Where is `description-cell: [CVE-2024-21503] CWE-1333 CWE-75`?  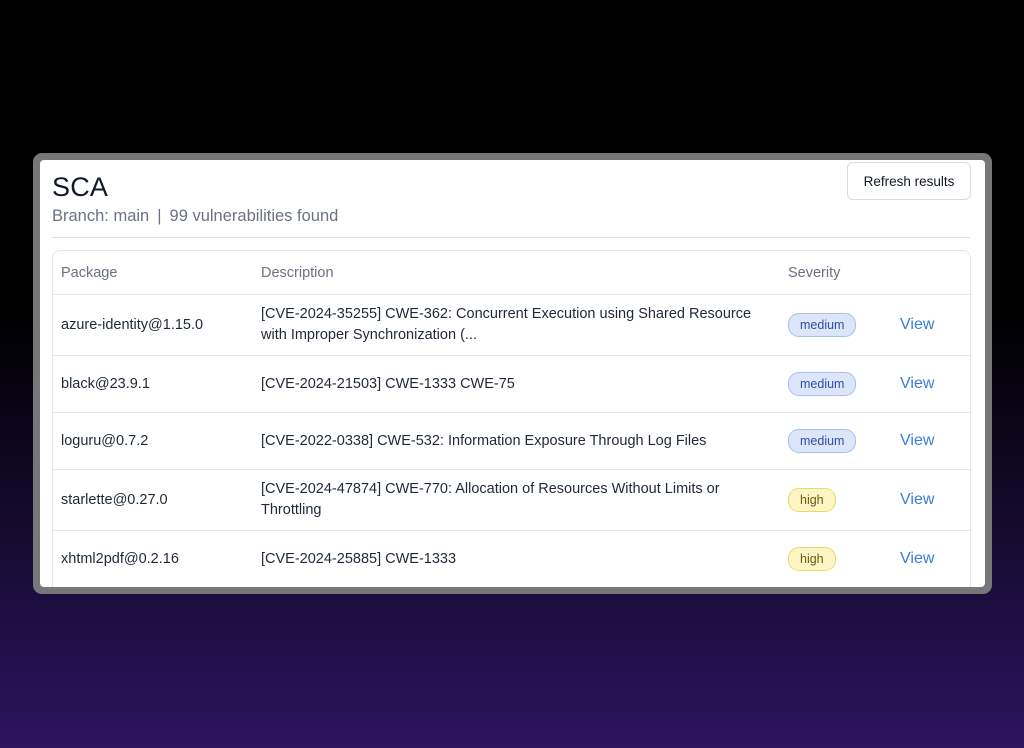
description-cell: [CVE-2024-21503] CWE-1333 CWE-75 is located at coordinates (516, 384).